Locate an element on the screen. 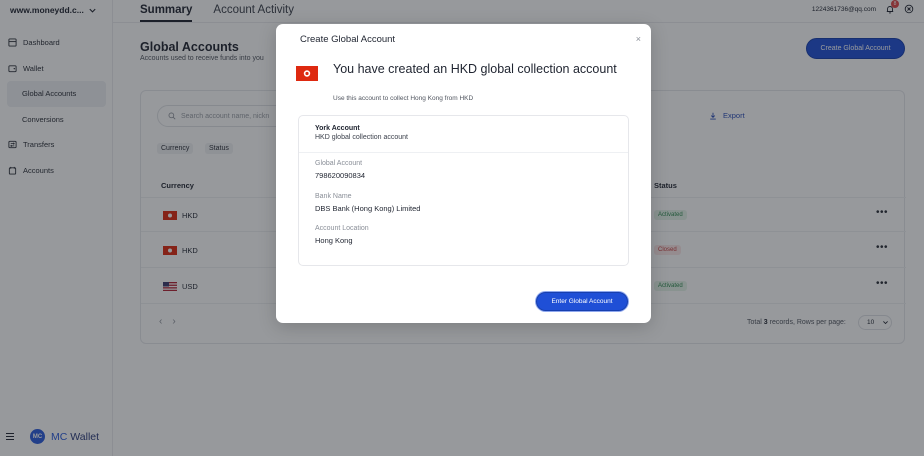 This screenshot has width=924, height=456. modal-title: Create Global Account is located at coordinates (348, 39).